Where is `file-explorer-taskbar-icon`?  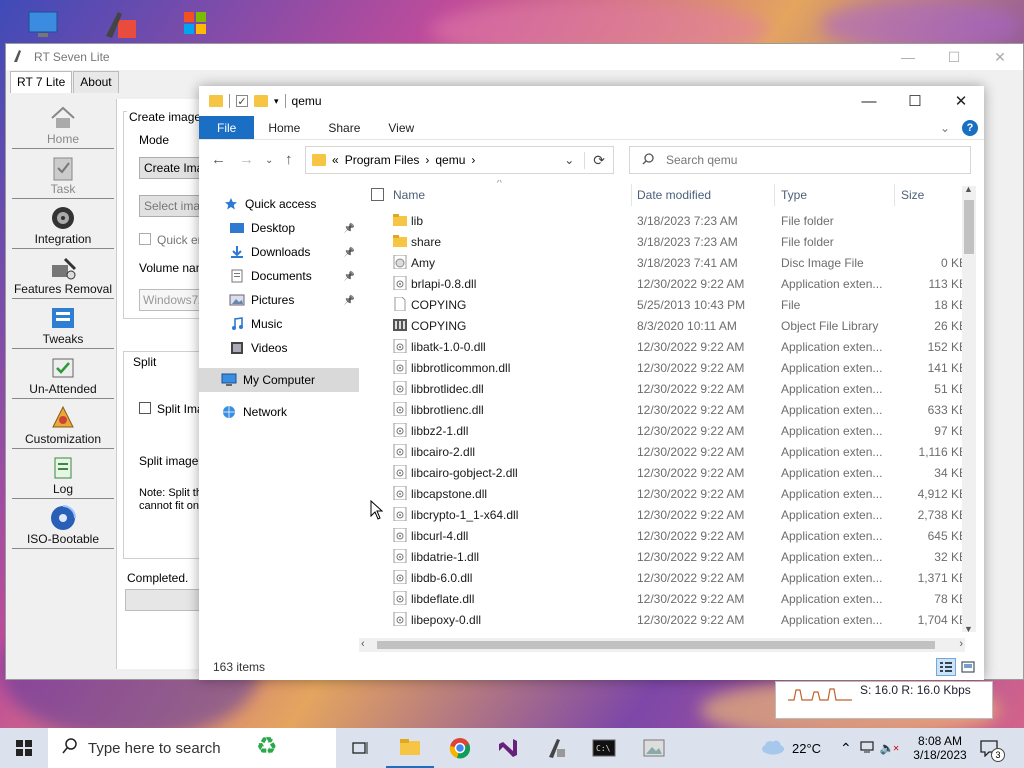 file-explorer-taskbar-icon is located at coordinates (410, 748).